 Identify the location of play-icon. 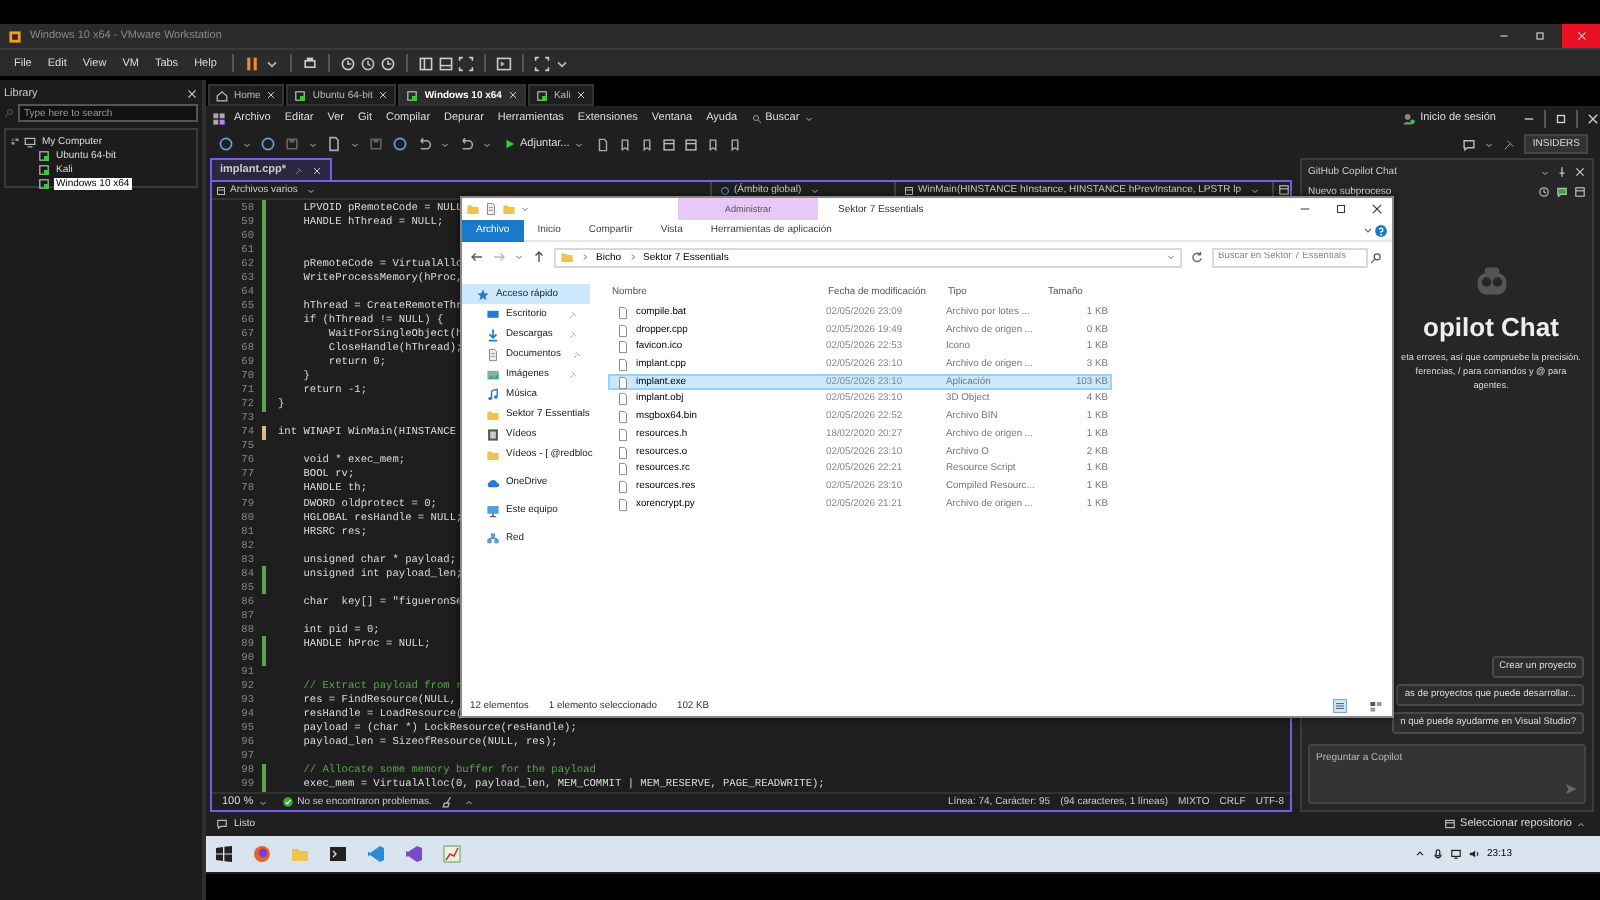
(510, 144).